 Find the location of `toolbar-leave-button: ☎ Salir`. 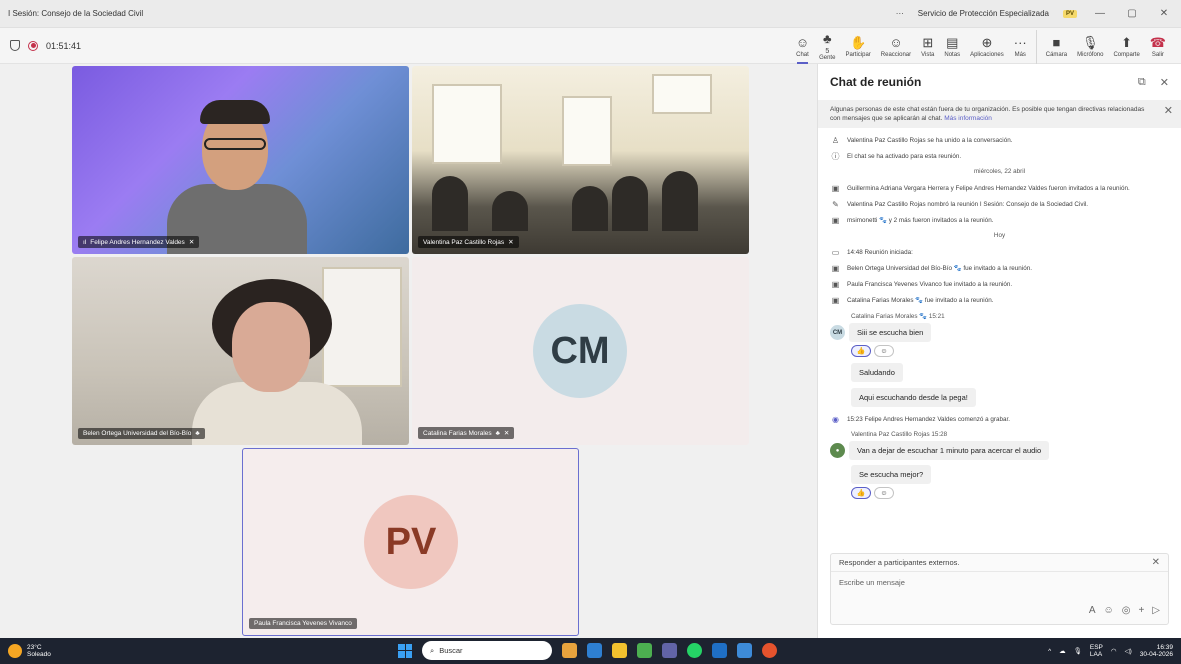

toolbar-leave-button: ☎ Salir is located at coordinates (1158, 47).